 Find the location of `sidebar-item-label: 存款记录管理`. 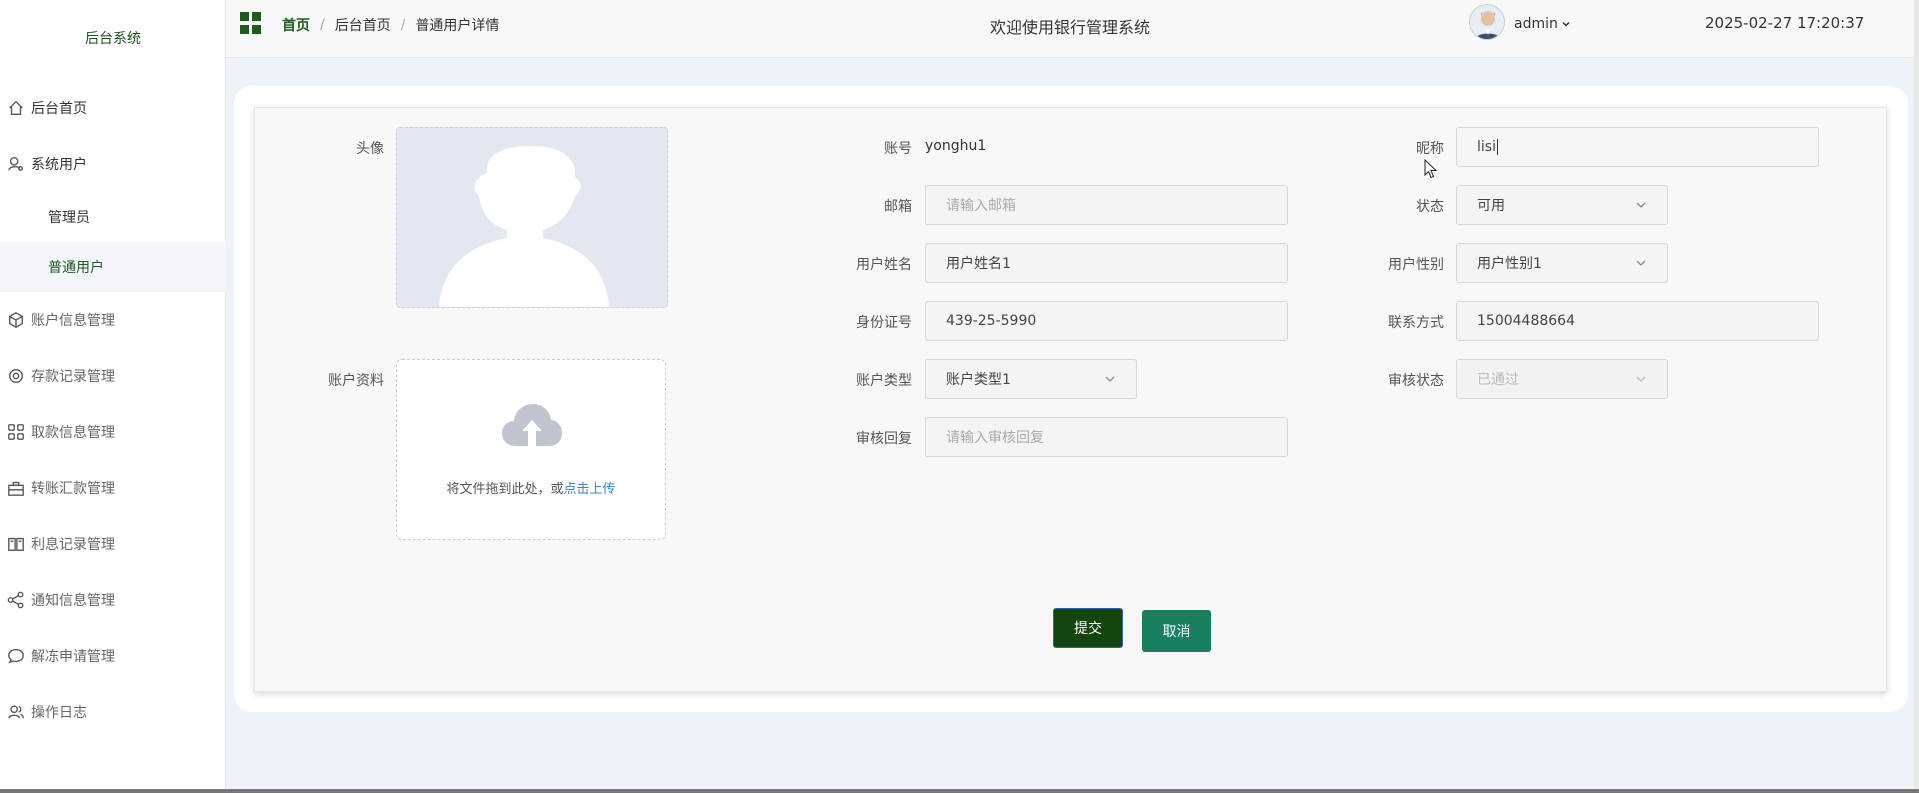

sidebar-item-label: 存款记录管理 is located at coordinates (73, 377).